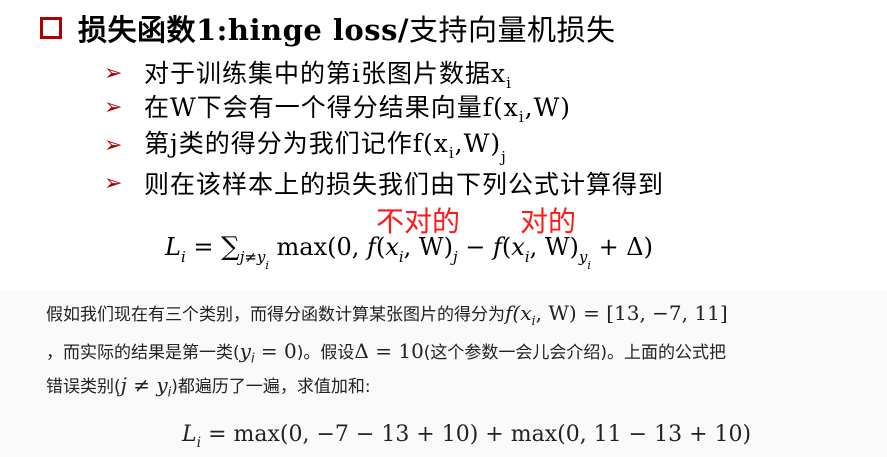  I want to click on bullet-text: 在W下会有一个得分结果向量f(xi,W), so click(358, 109).